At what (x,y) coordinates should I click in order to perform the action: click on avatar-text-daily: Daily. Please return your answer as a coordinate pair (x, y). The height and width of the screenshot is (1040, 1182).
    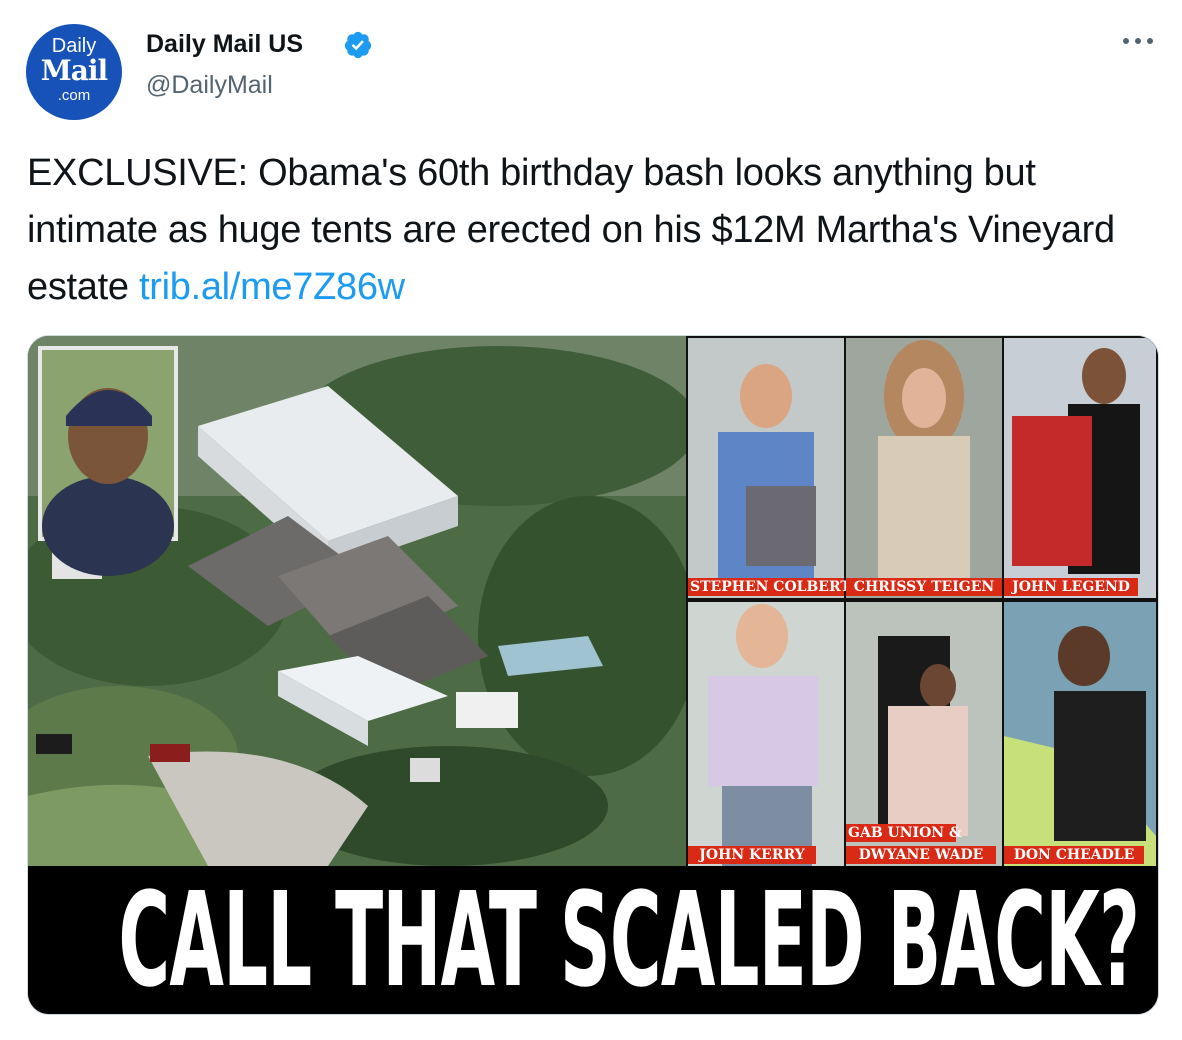
    Looking at the image, I should click on (74, 46).